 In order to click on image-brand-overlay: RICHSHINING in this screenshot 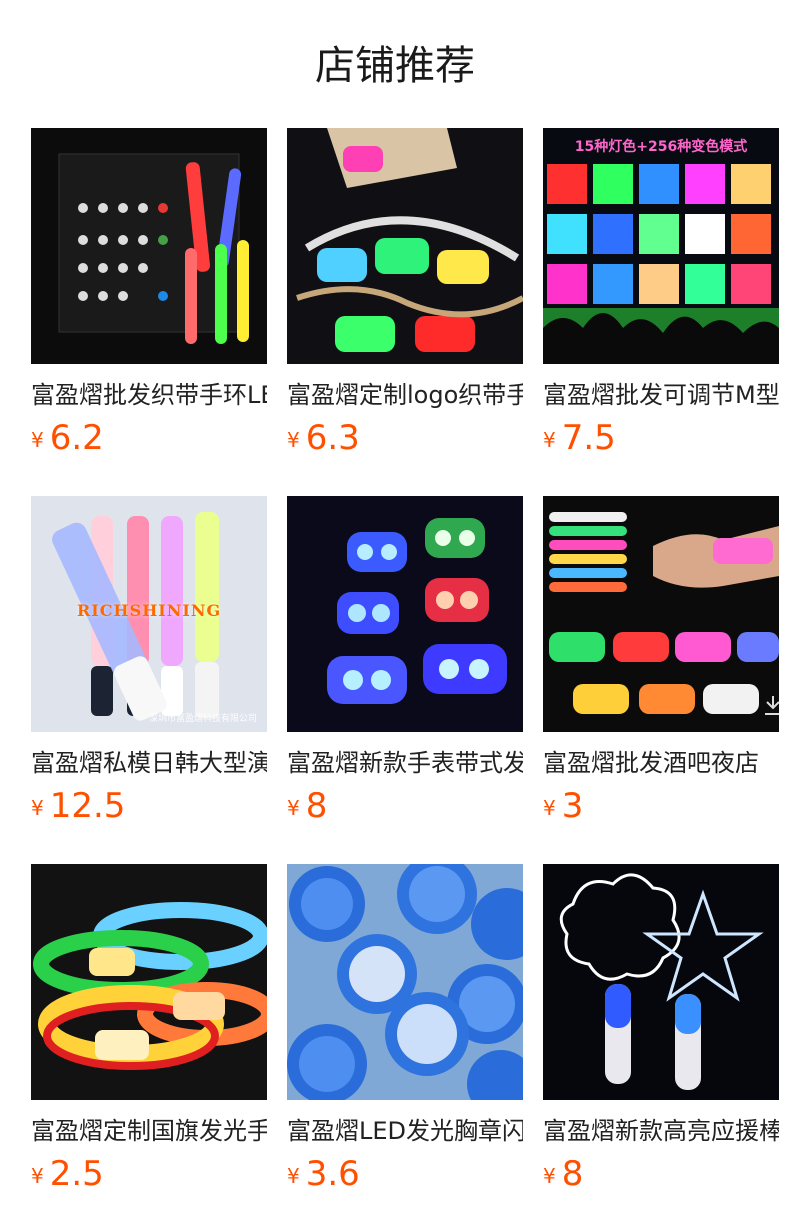, I will do `click(149, 610)`.